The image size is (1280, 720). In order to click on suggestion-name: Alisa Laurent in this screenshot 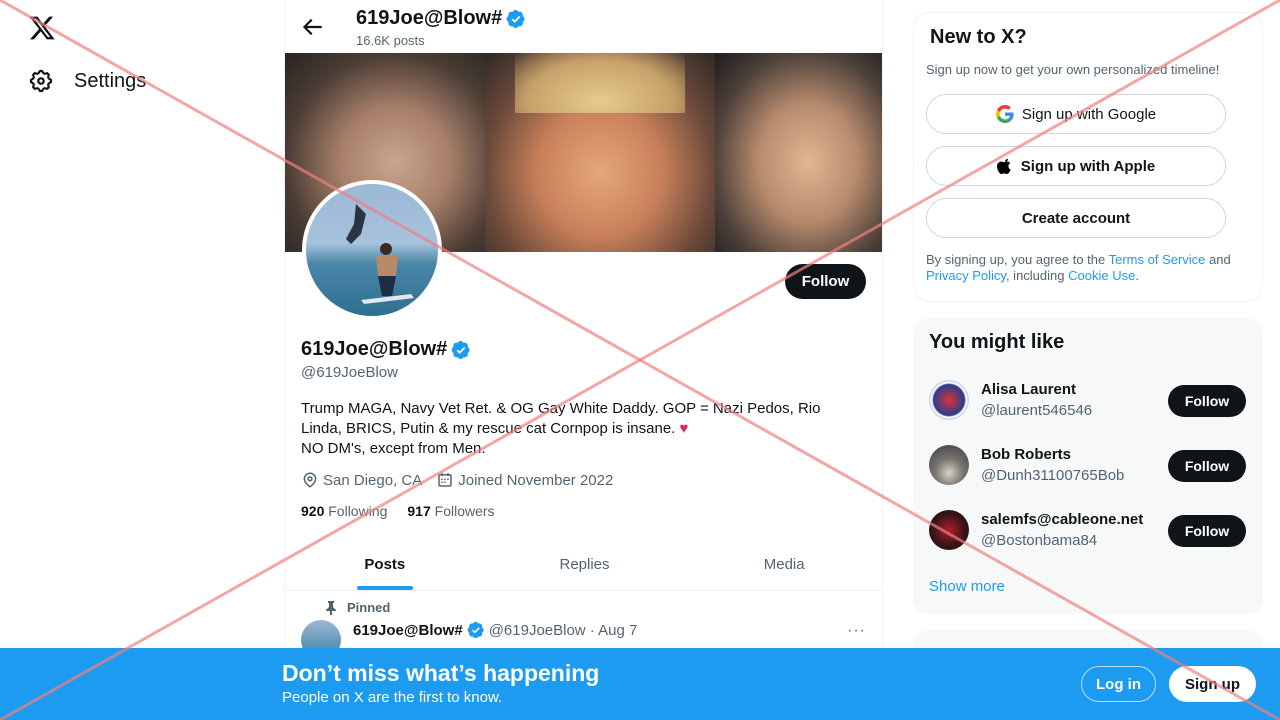, I will do `click(1028, 389)`.